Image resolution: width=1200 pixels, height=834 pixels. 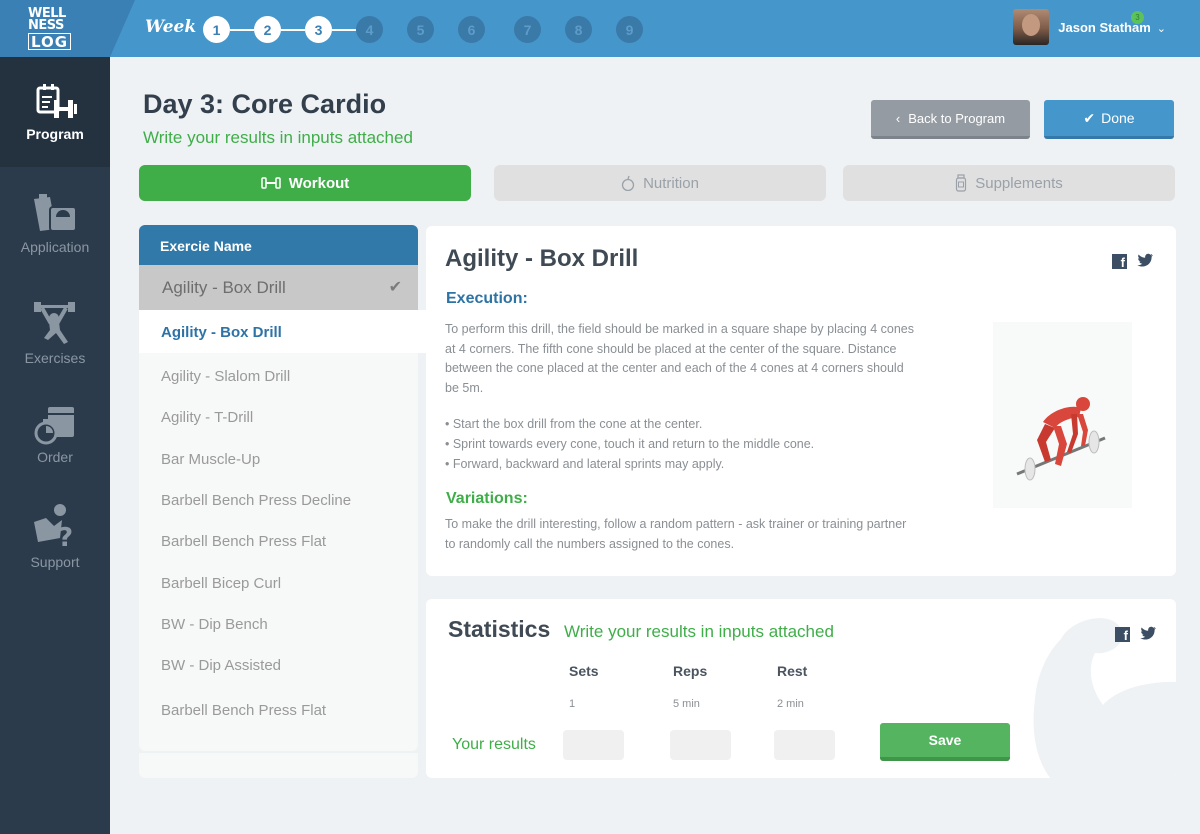 What do you see at coordinates (1137, 17) in the screenshot?
I see `notification-badge: 3` at bounding box center [1137, 17].